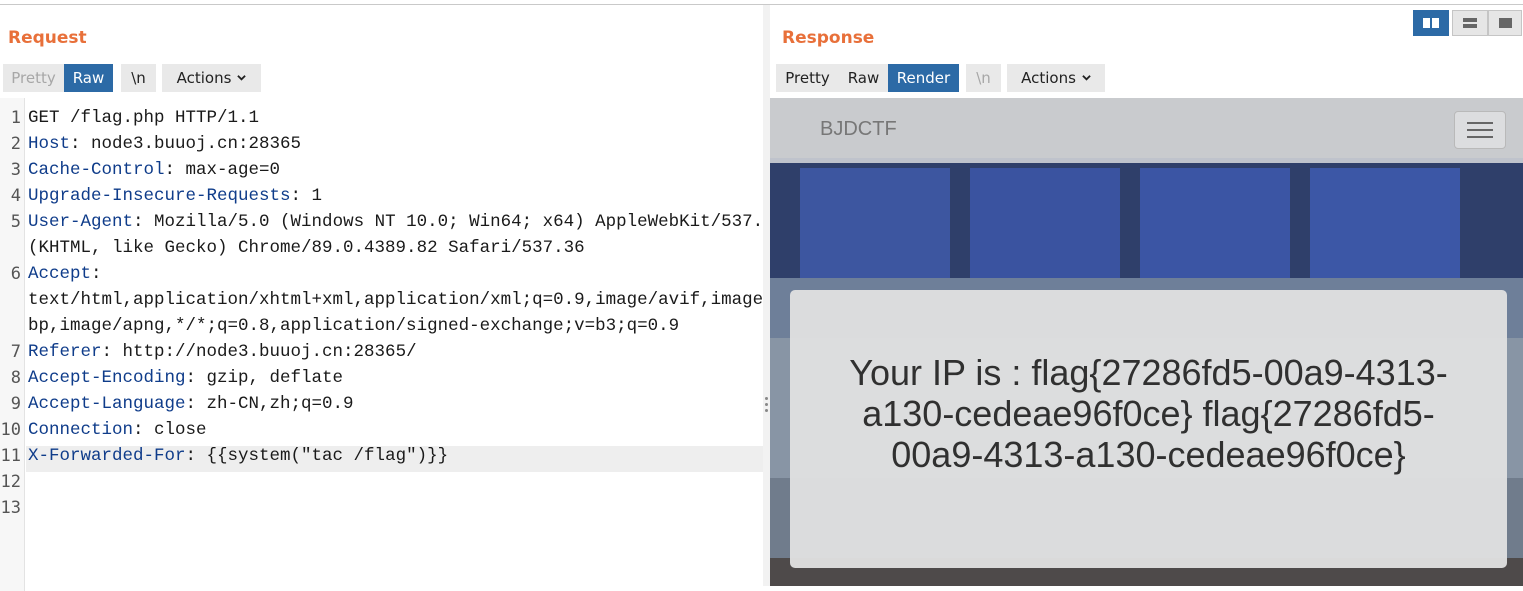  Describe the element at coordinates (107, 456) in the screenshot. I see `header-name: X-Forwarded-For` at that location.